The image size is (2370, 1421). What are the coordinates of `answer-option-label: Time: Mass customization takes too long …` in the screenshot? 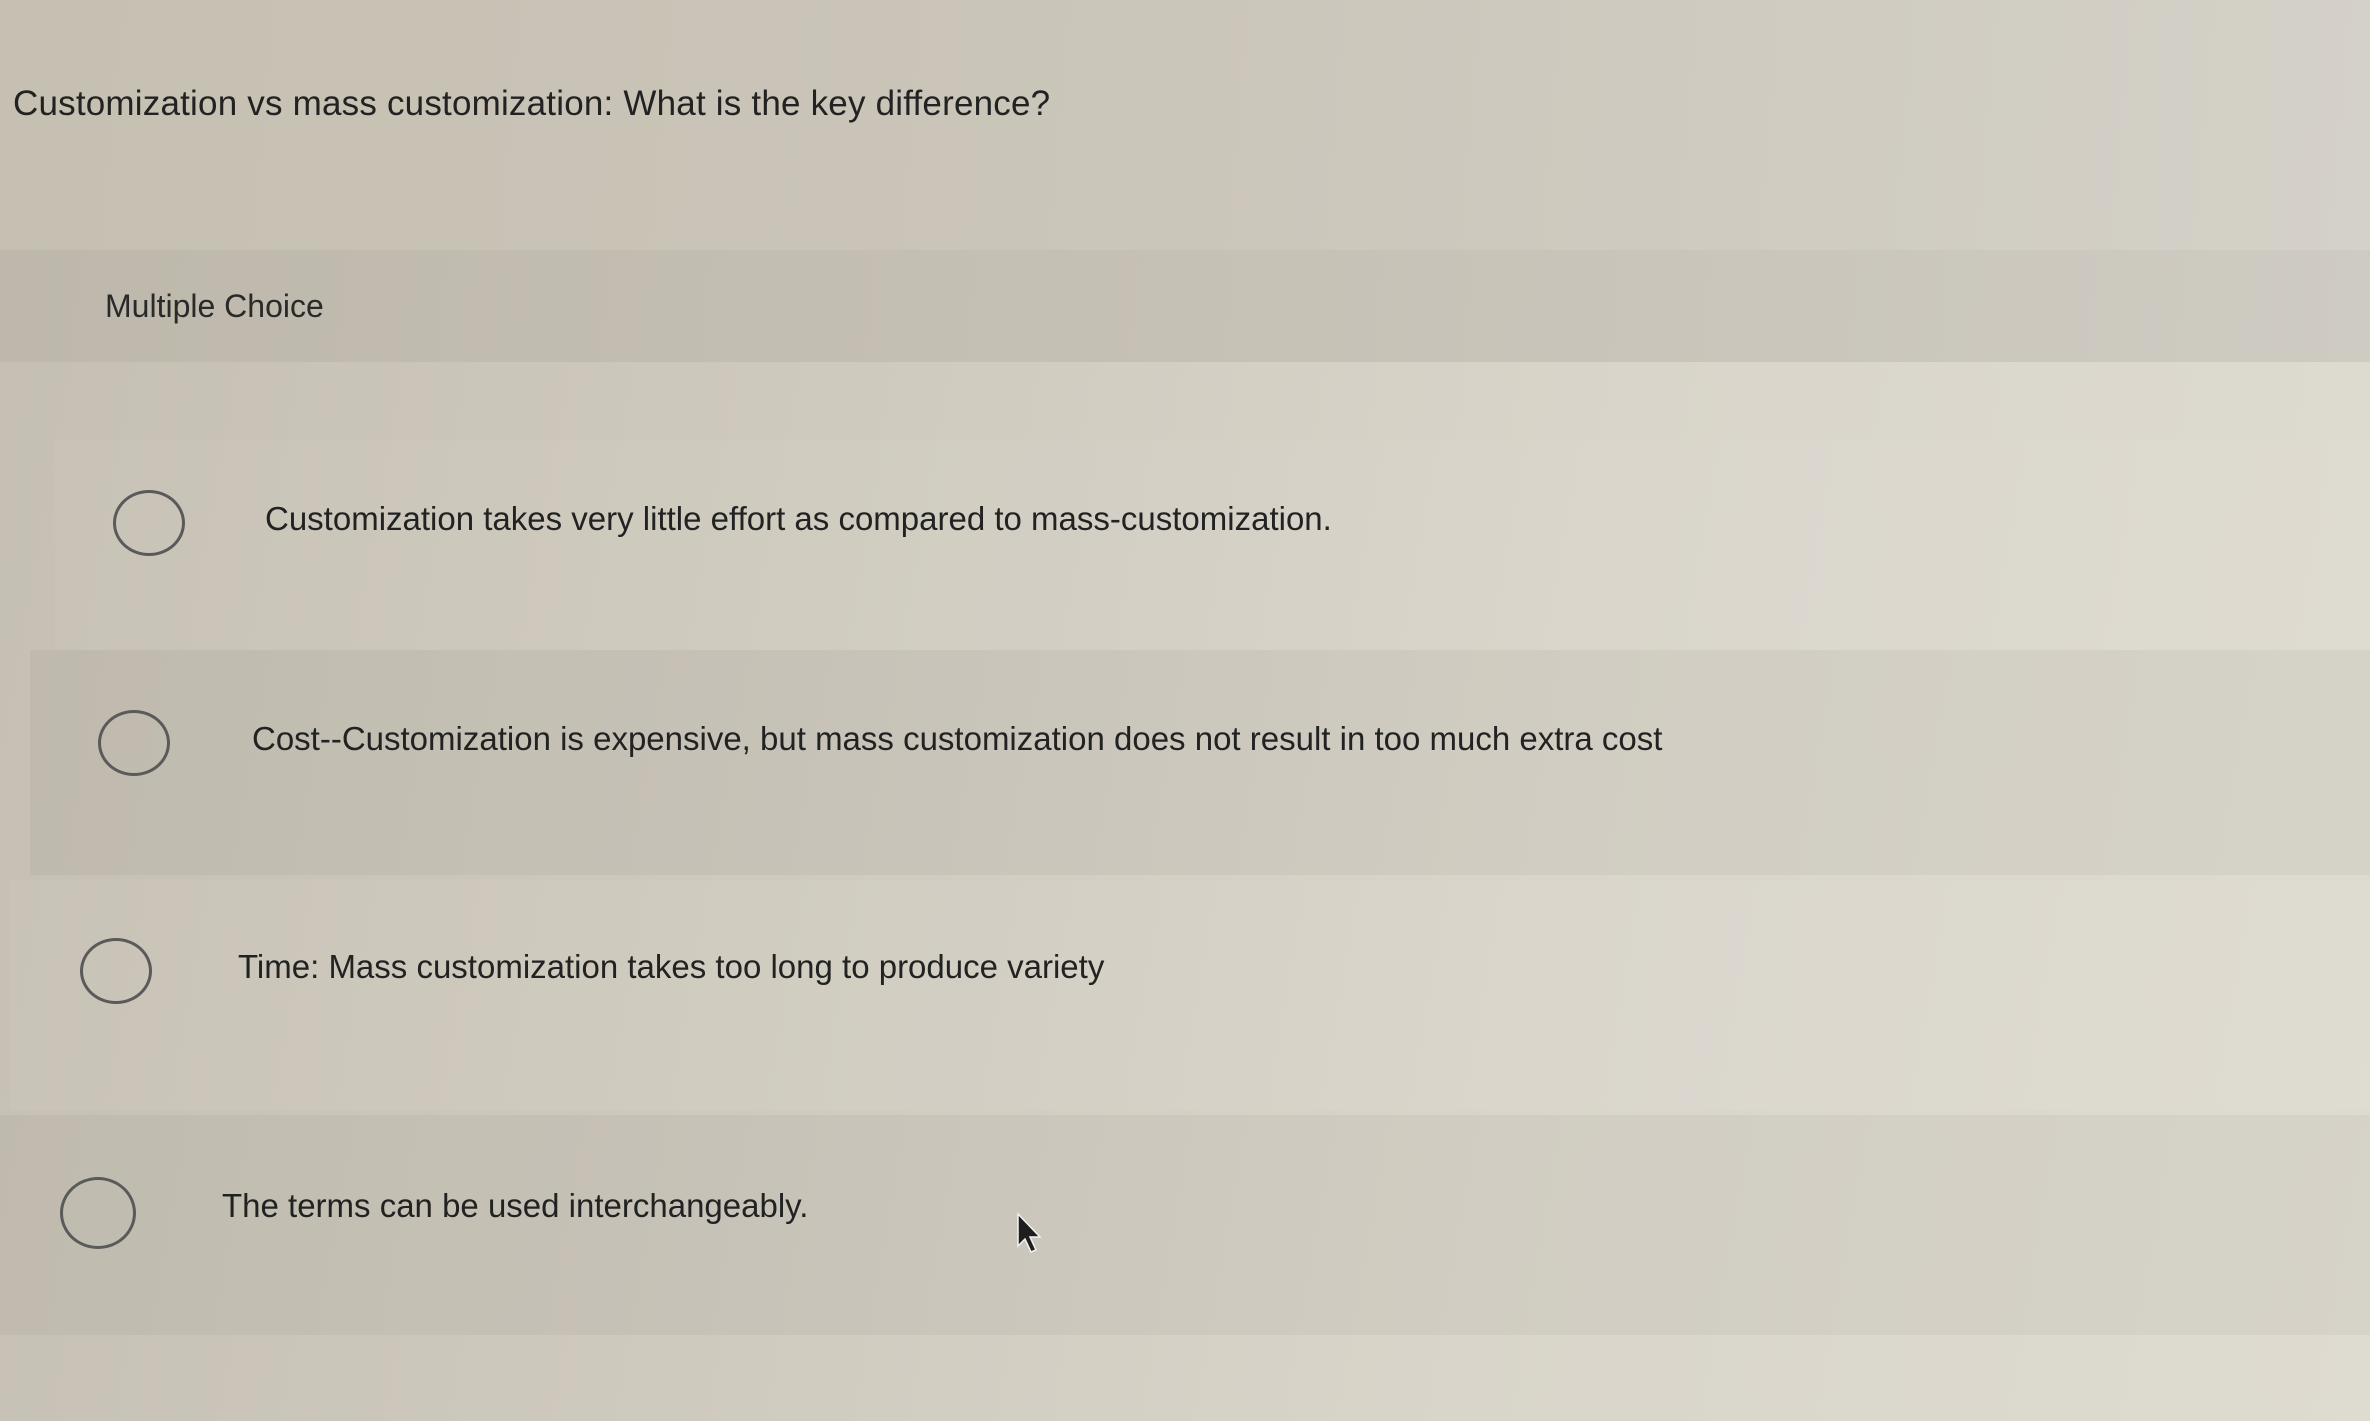 It's located at (671, 966).